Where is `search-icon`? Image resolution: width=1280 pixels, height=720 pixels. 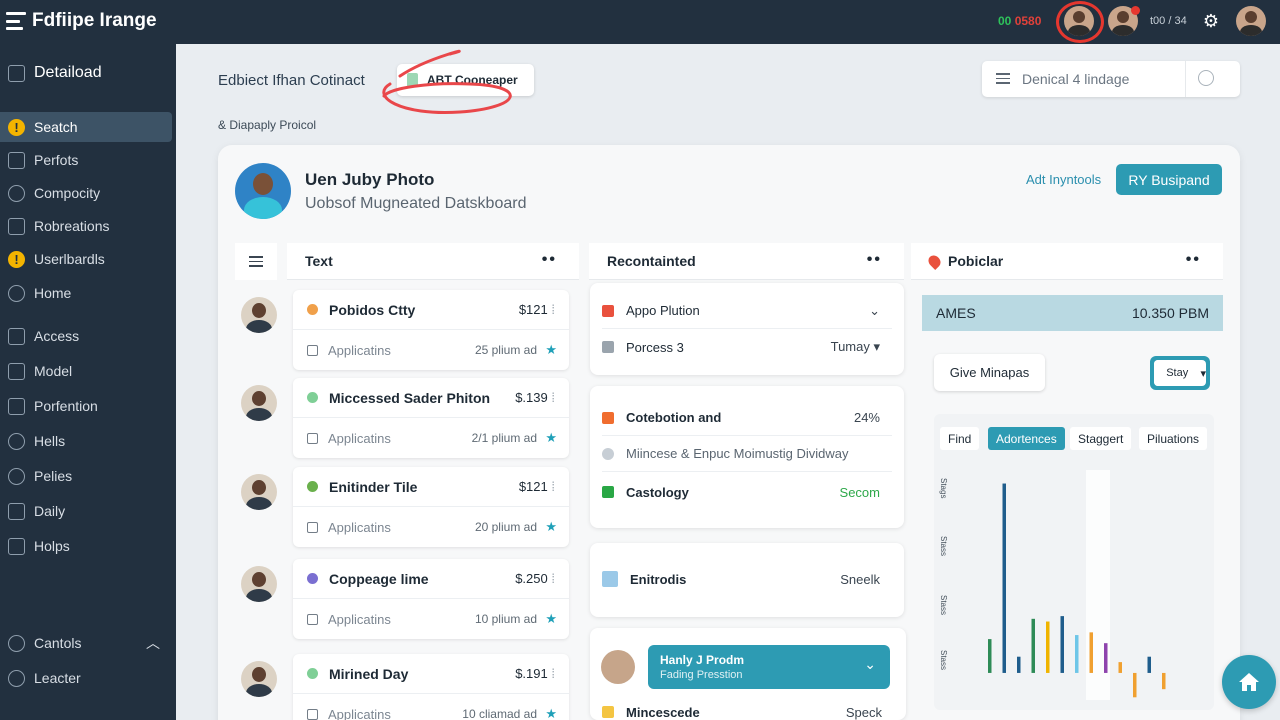 search-icon is located at coordinates (1206, 78).